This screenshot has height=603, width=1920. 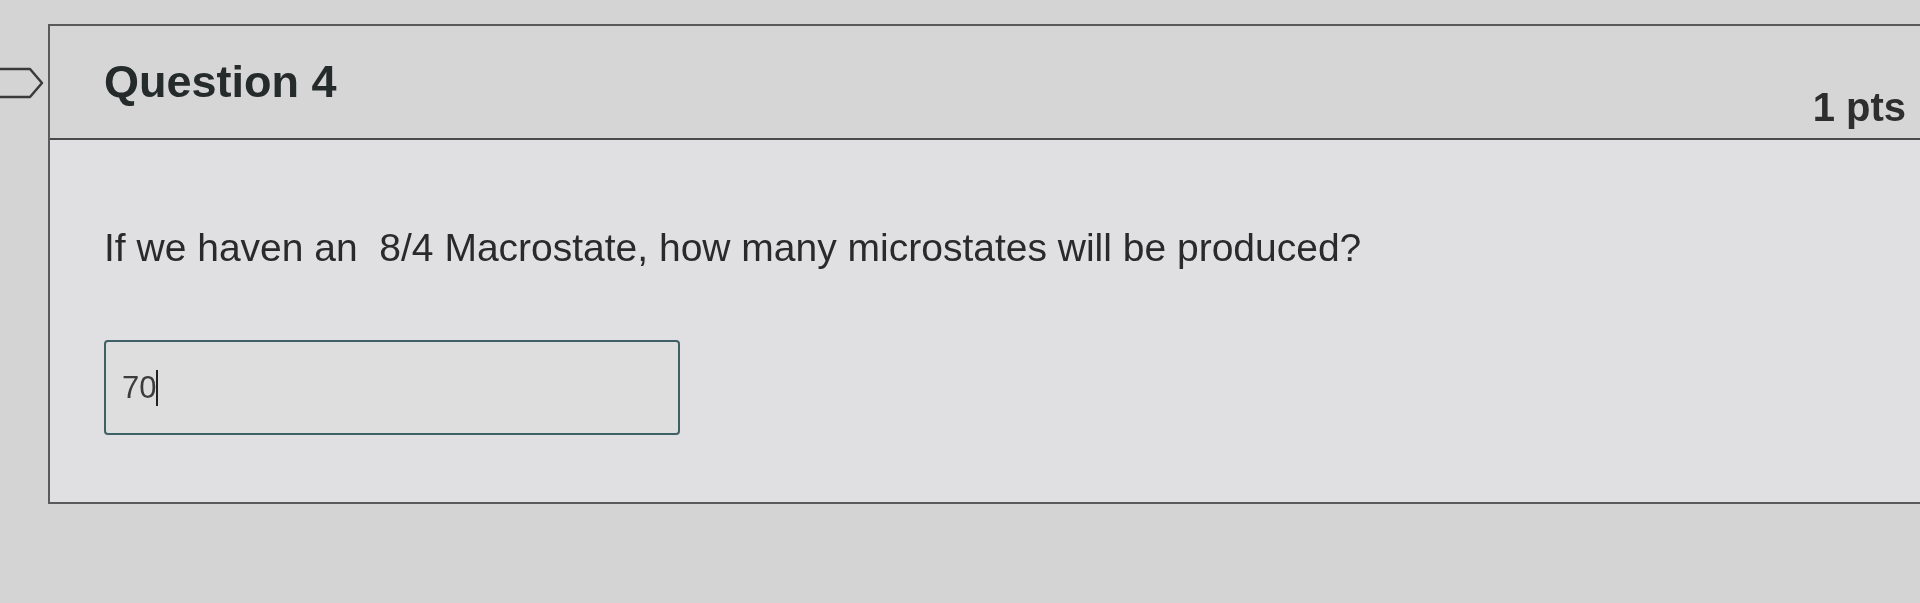 What do you see at coordinates (733, 248) in the screenshot?
I see `question-text: If we haven an 8/4 Macrostate, how many microstates will be produced?` at bounding box center [733, 248].